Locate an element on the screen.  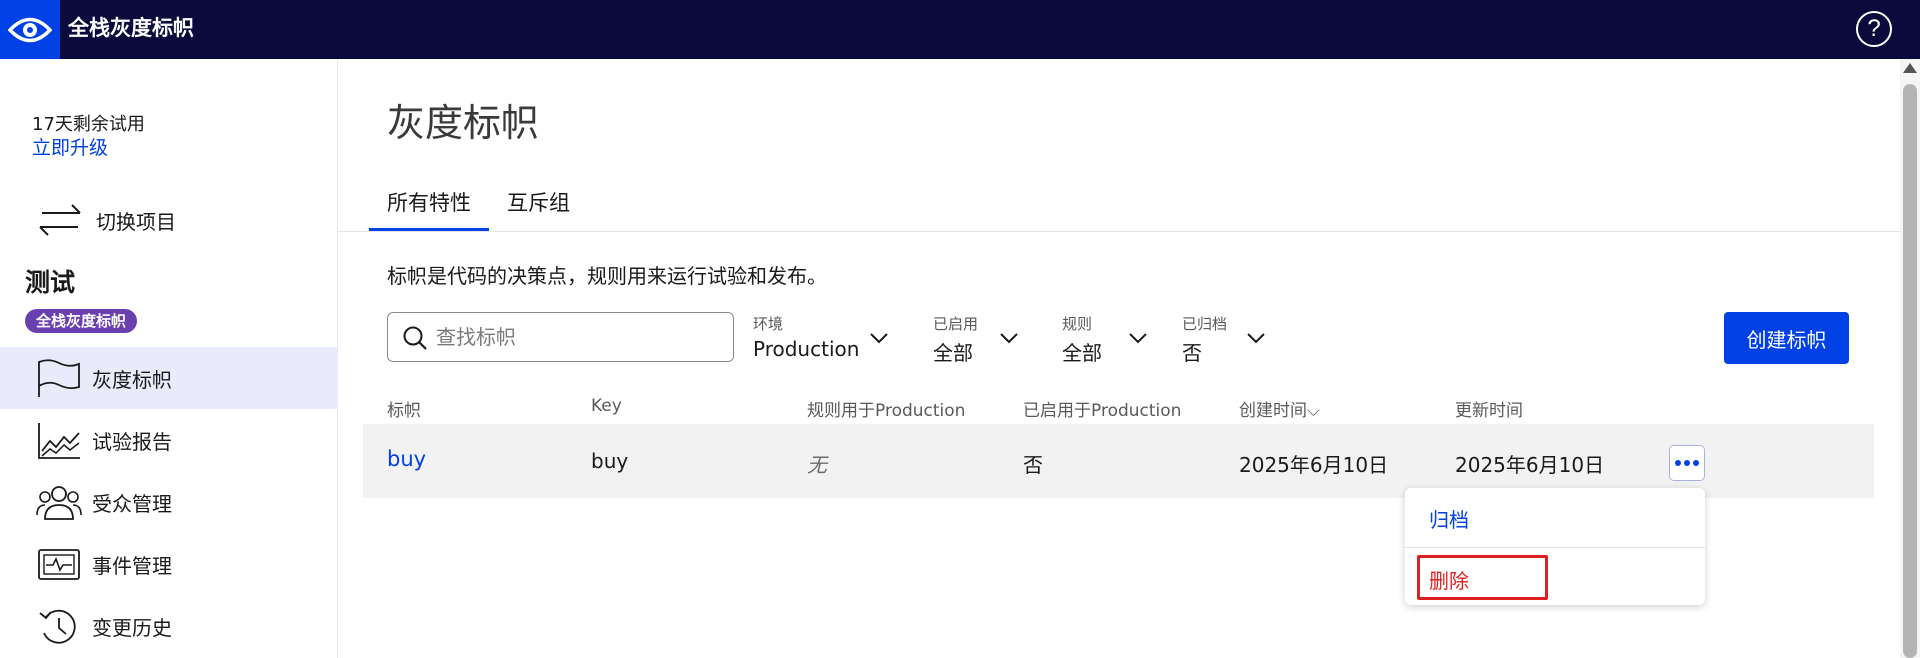
column-header-label: 创建时间 is located at coordinates (1273, 411).